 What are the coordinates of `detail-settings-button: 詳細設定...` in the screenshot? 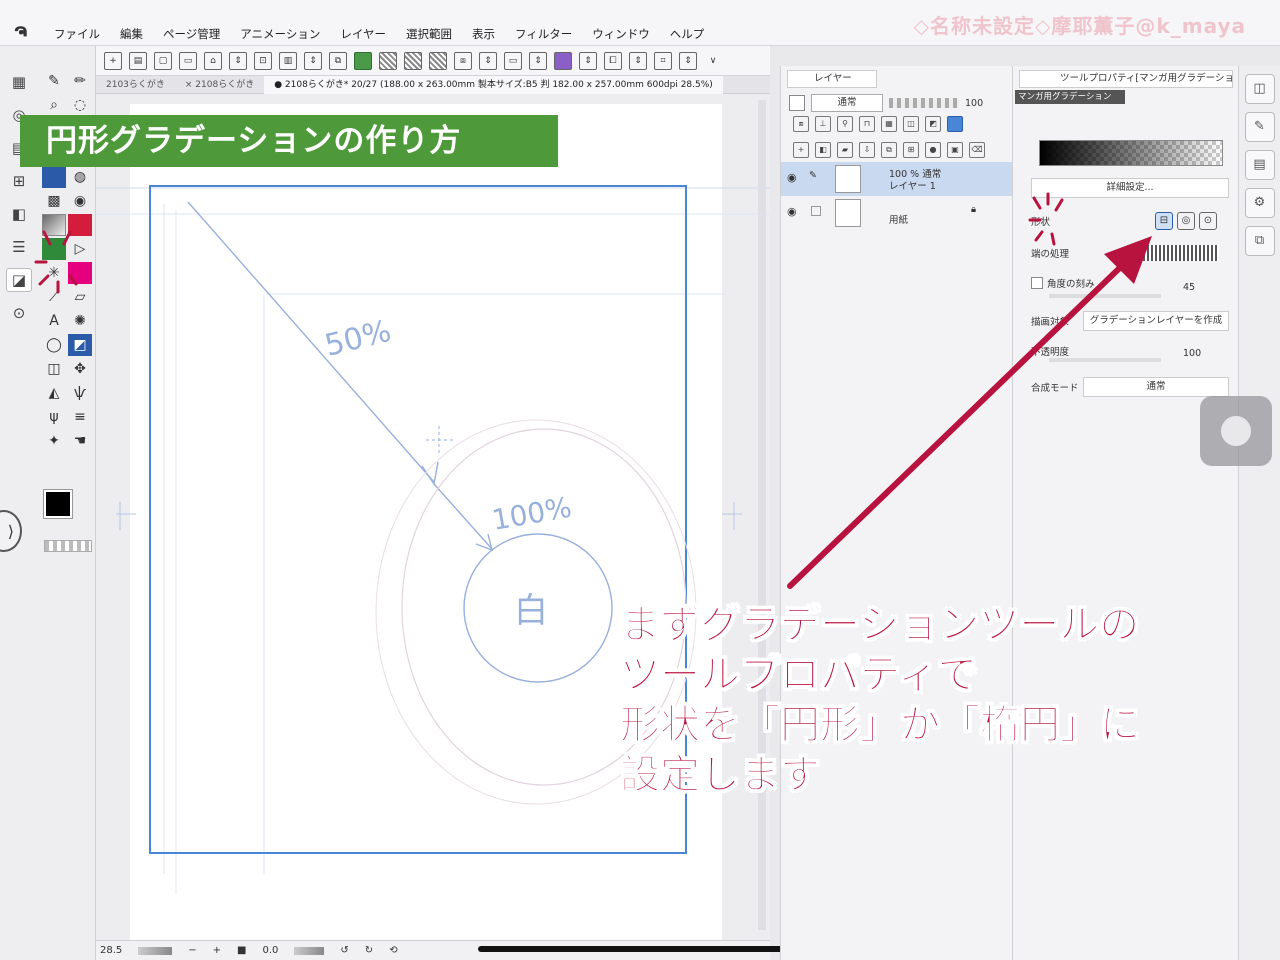 It's located at (1130, 188).